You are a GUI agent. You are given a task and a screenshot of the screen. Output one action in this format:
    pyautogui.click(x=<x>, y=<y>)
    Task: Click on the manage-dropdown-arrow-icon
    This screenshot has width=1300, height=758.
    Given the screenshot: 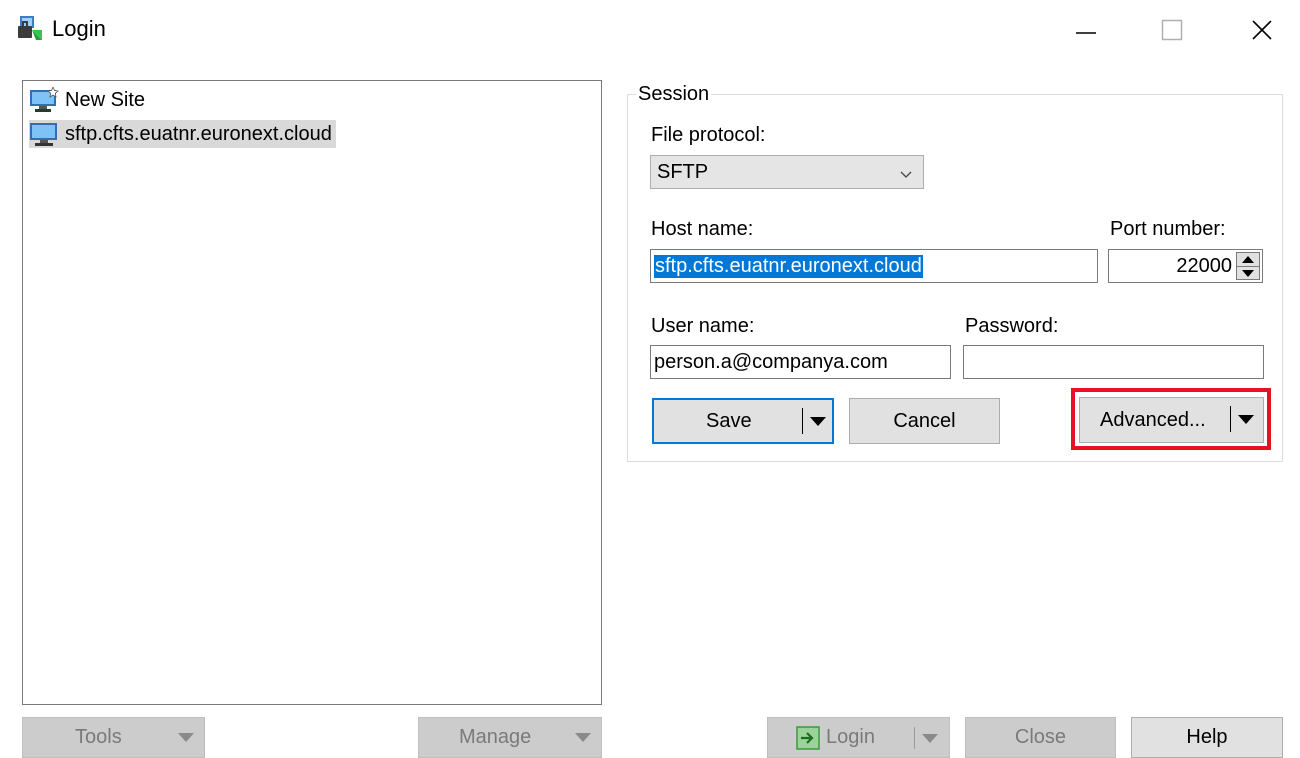 What is the action you would take?
    pyautogui.click(x=583, y=737)
    